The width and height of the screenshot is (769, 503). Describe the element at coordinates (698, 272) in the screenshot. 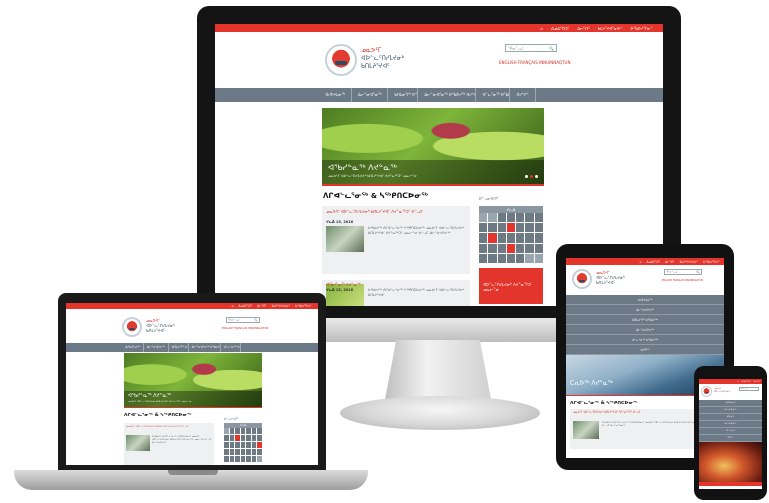

I see `search-icon: 🔍` at that location.